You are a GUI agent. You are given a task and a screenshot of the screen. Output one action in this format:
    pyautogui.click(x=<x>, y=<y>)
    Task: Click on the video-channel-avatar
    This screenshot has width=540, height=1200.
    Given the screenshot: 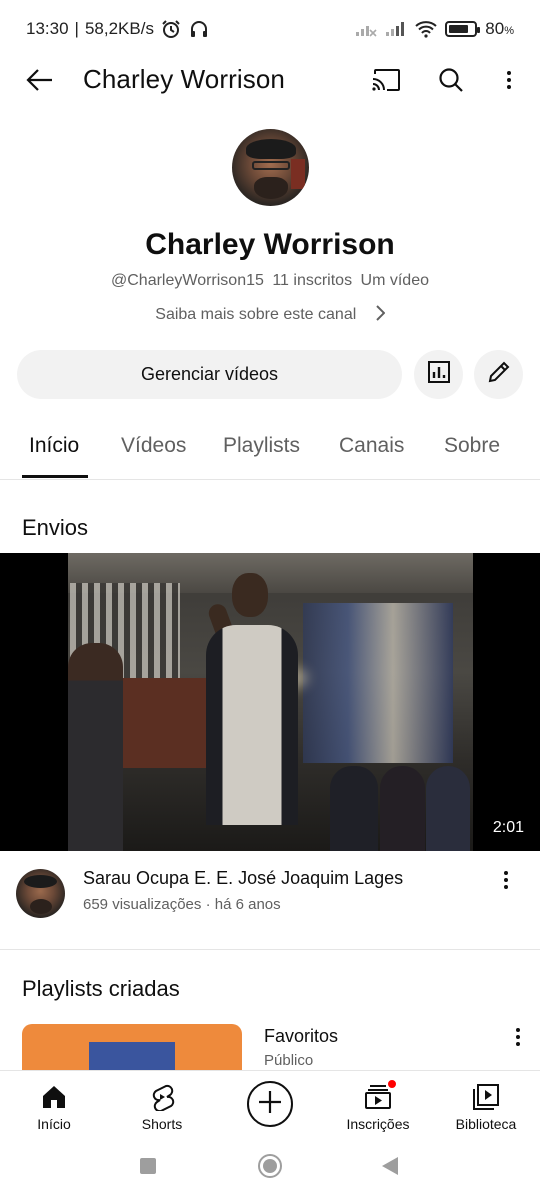 What is the action you would take?
    pyautogui.click(x=40, y=893)
    